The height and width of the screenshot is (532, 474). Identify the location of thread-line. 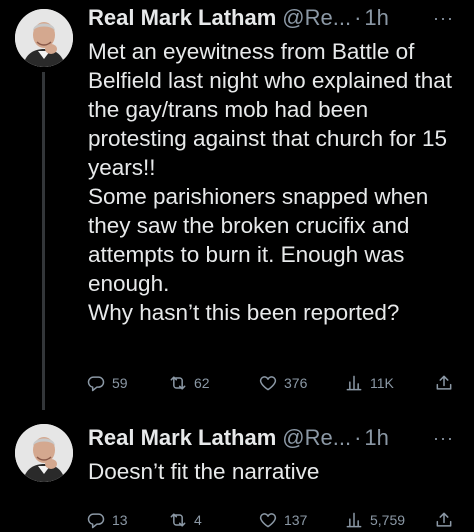
(43, 241).